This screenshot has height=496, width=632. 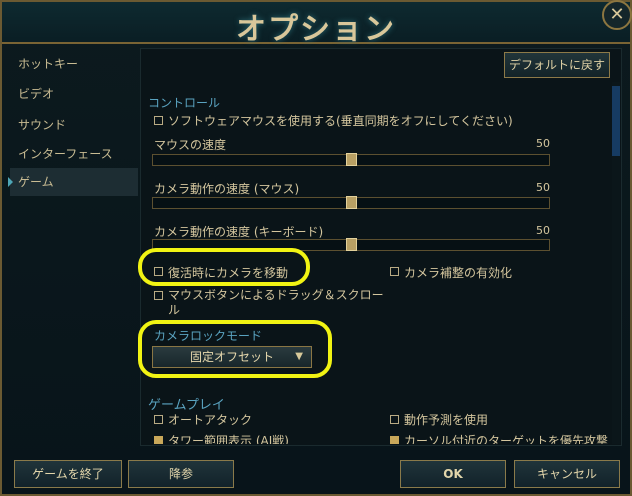 I want to click on sidebar-item-label: ゲーム, so click(x=36, y=182).